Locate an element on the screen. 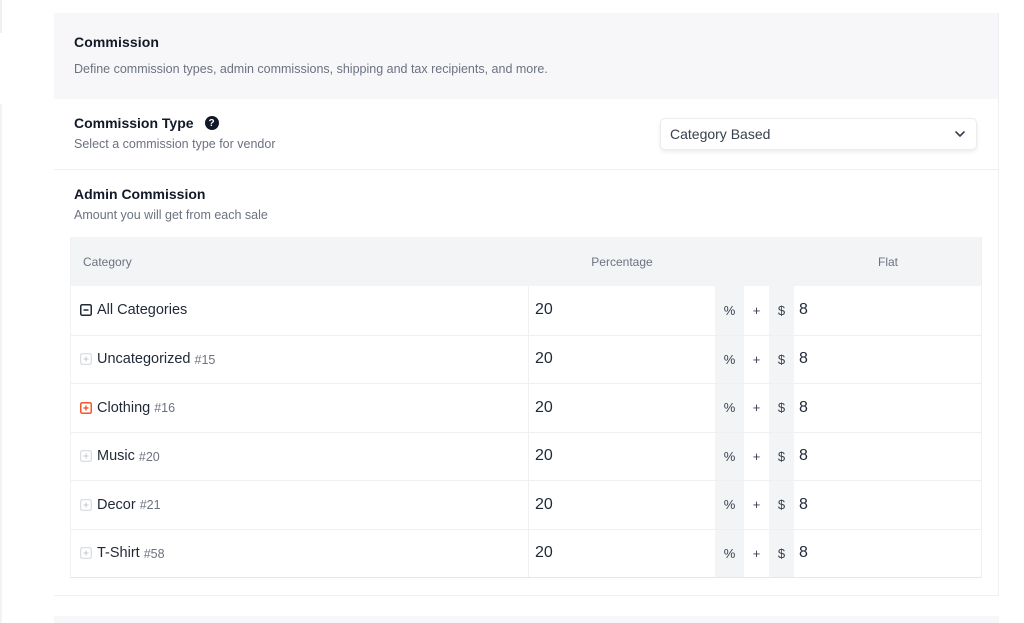 The image size is (1024, 623). admin-commission-description: Amount you will get from each sale is located at coordinates (171, 215).